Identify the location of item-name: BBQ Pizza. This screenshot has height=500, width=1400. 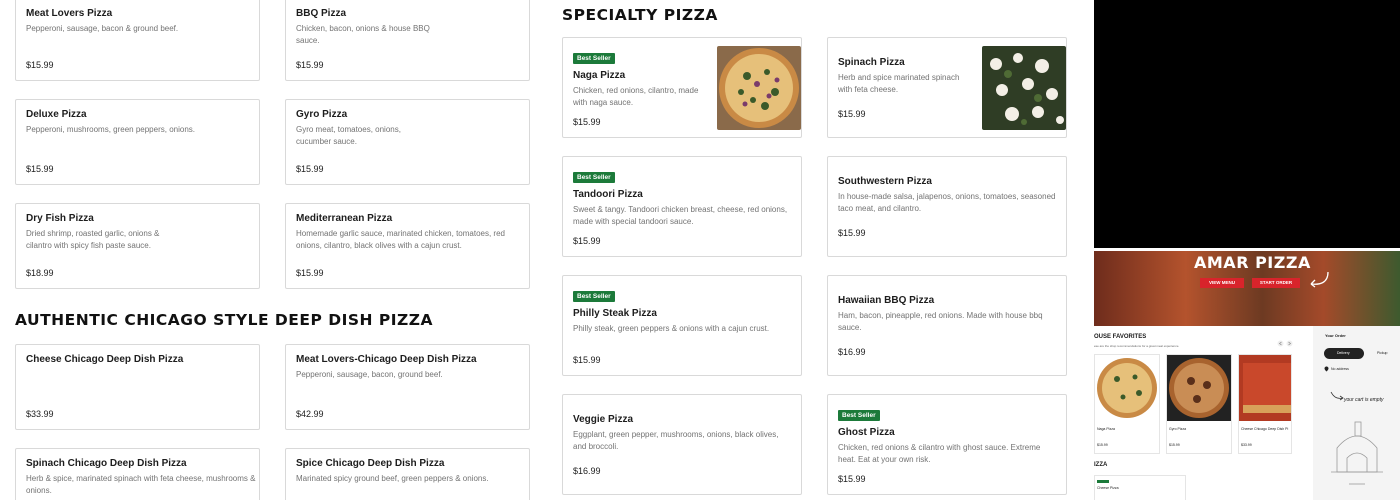
(321, 13).